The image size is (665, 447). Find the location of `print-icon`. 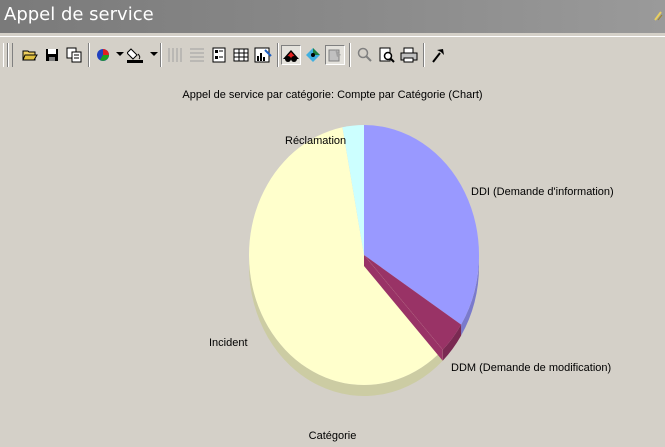

print-icon is located at coordinates (409, 55).